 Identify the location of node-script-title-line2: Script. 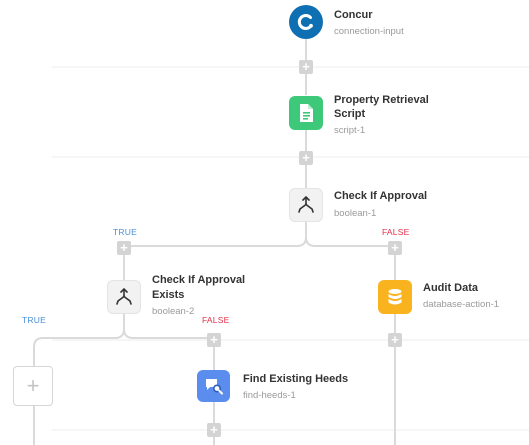
(350, 114).